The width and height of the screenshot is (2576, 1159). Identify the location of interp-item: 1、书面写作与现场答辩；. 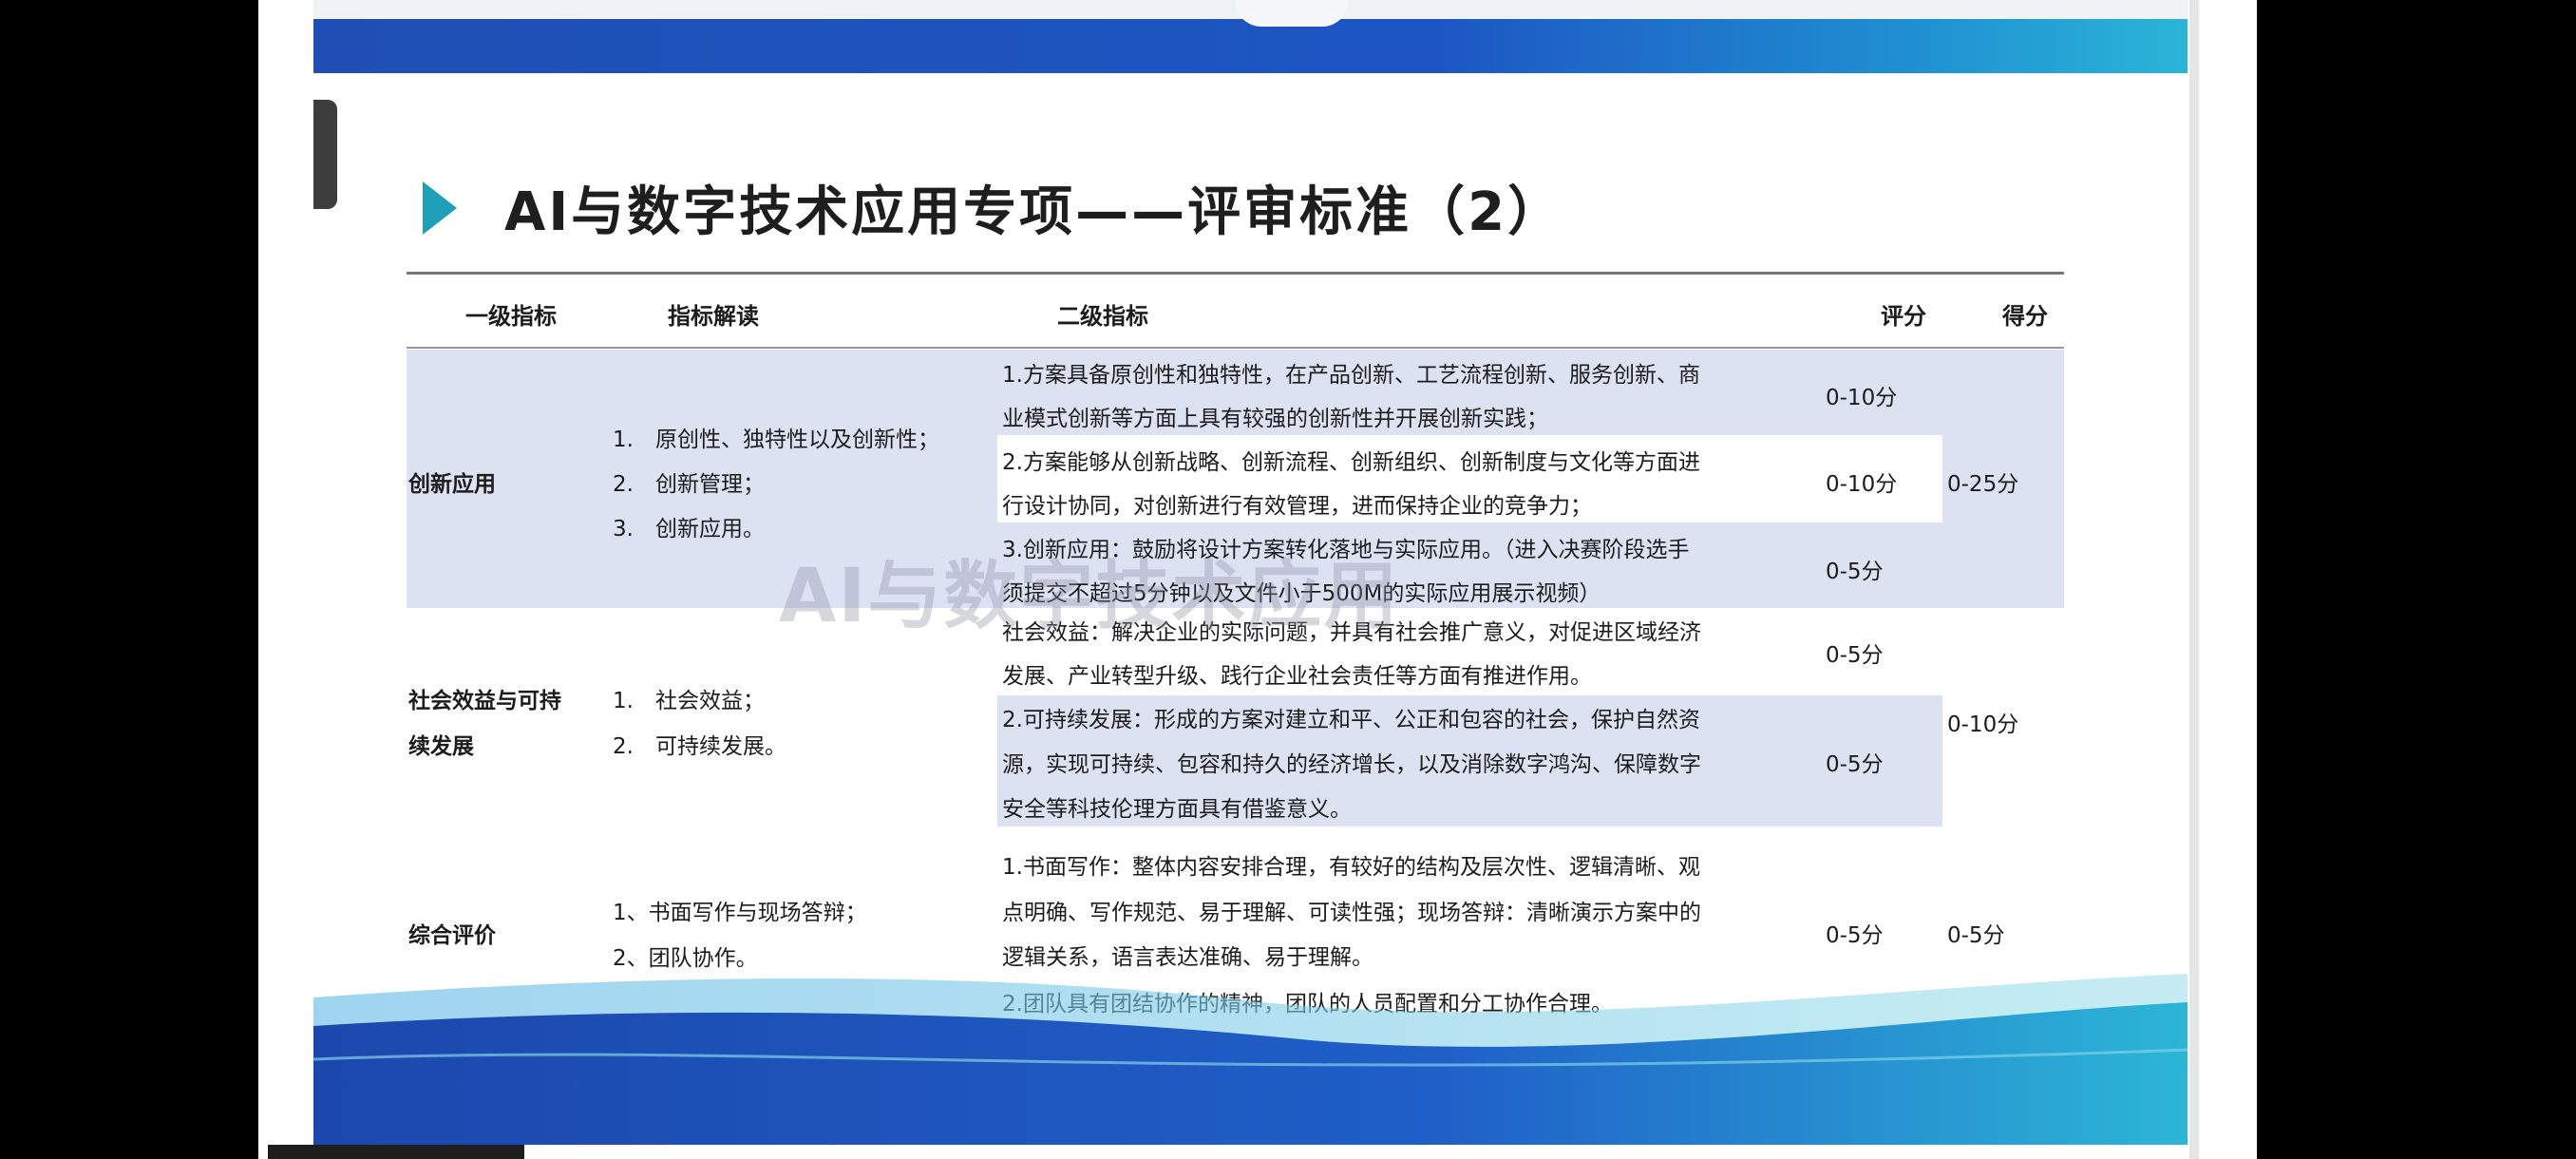
(740, 913).